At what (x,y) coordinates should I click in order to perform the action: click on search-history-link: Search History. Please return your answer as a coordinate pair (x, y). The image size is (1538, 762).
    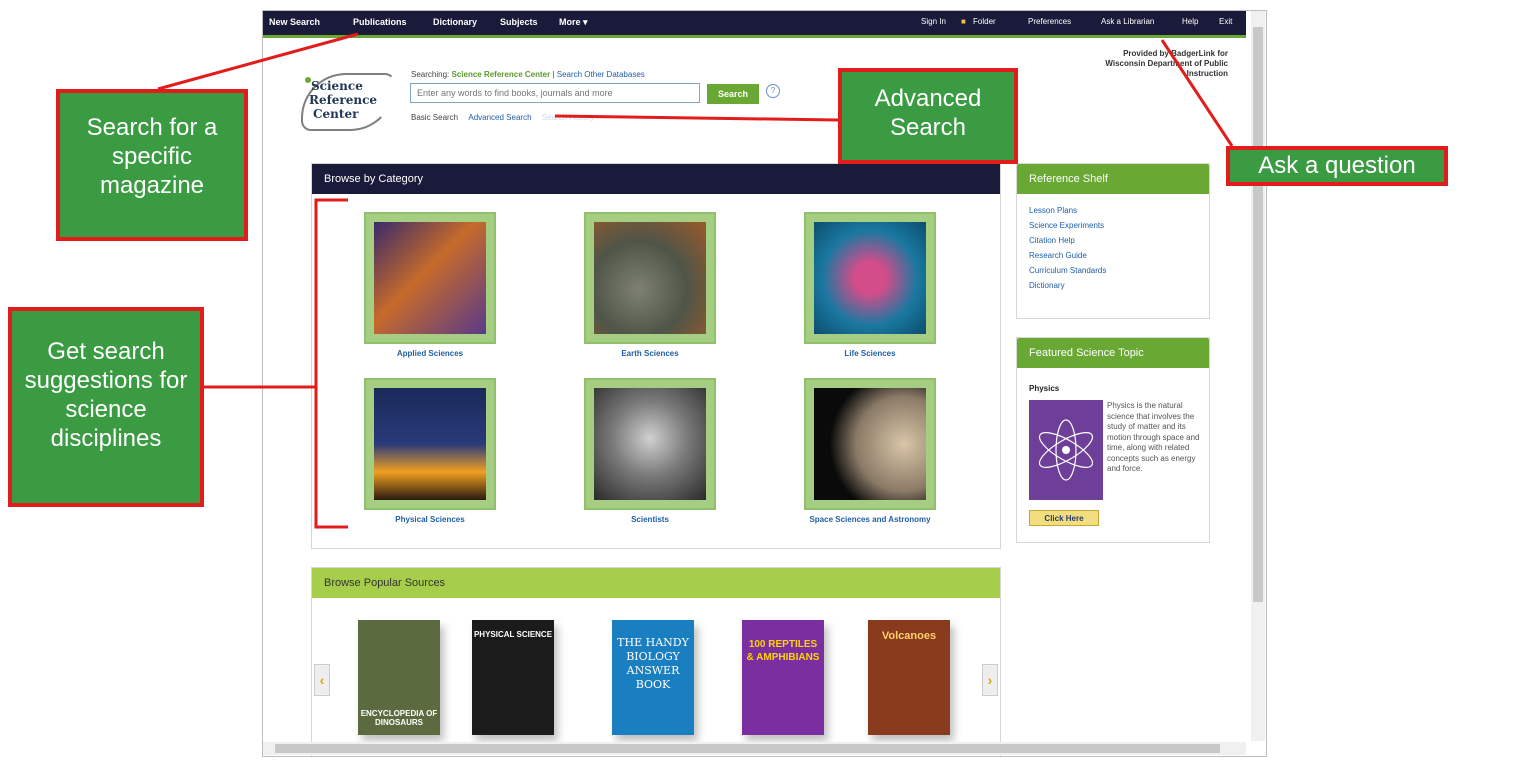
    Looking at the image, I should click on (568, 117).